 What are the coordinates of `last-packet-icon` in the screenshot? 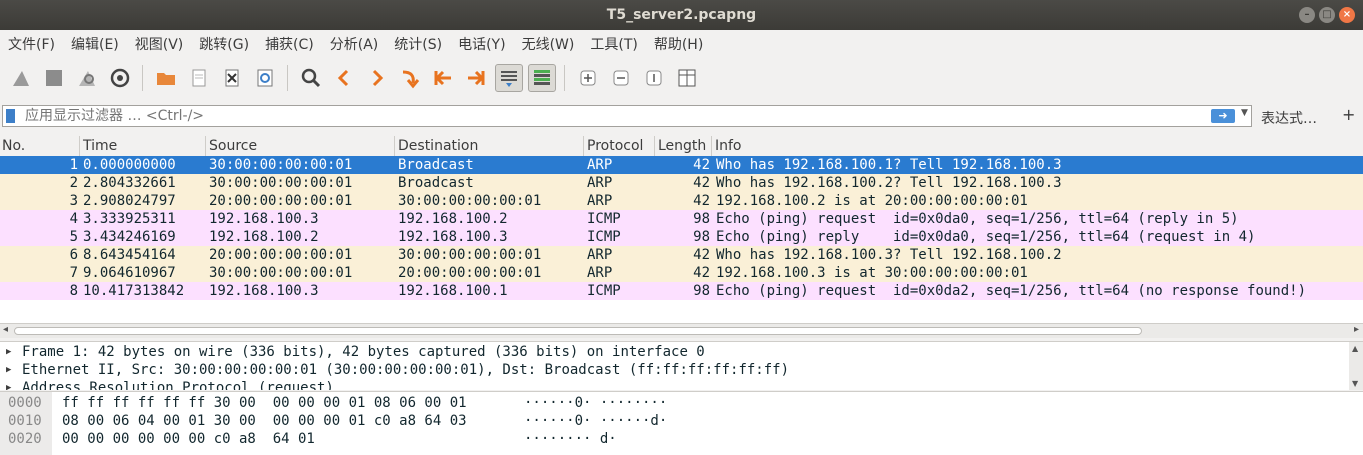 It's located at (476, 78).